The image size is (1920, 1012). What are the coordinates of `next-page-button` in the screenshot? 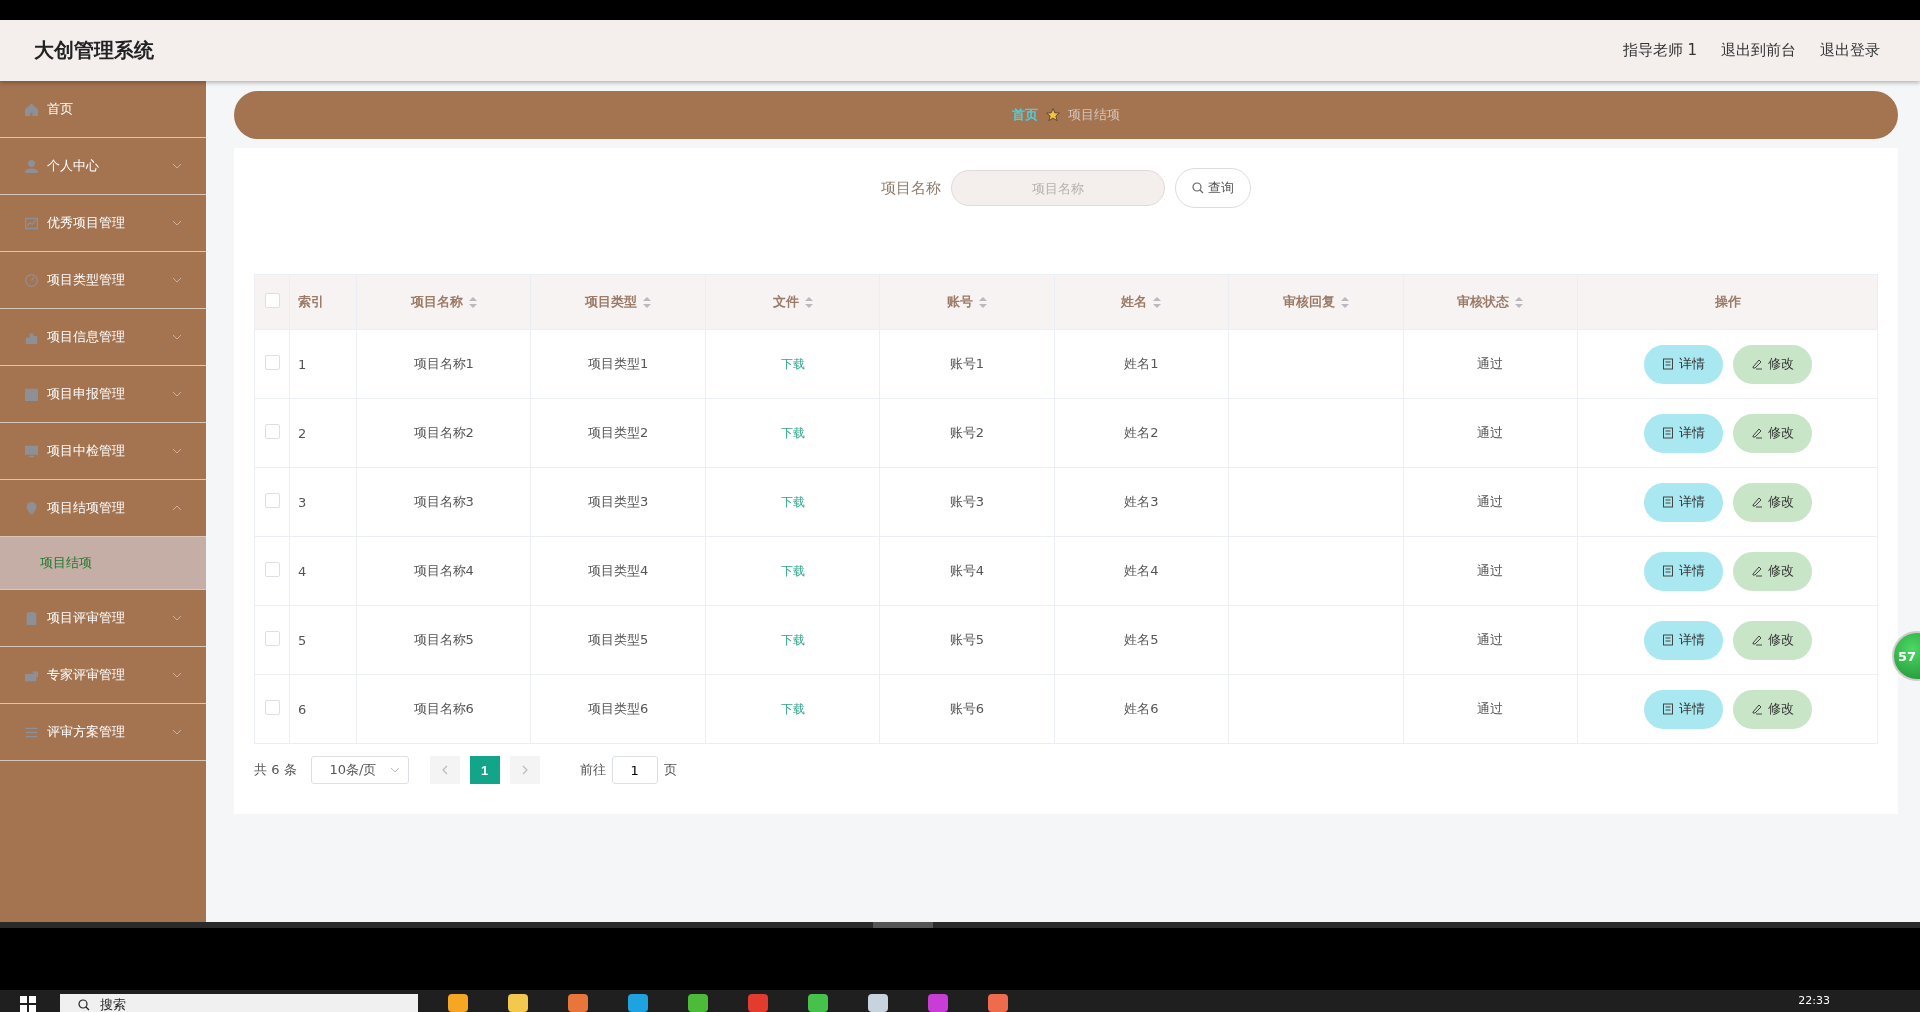 It's located at (524, 770).